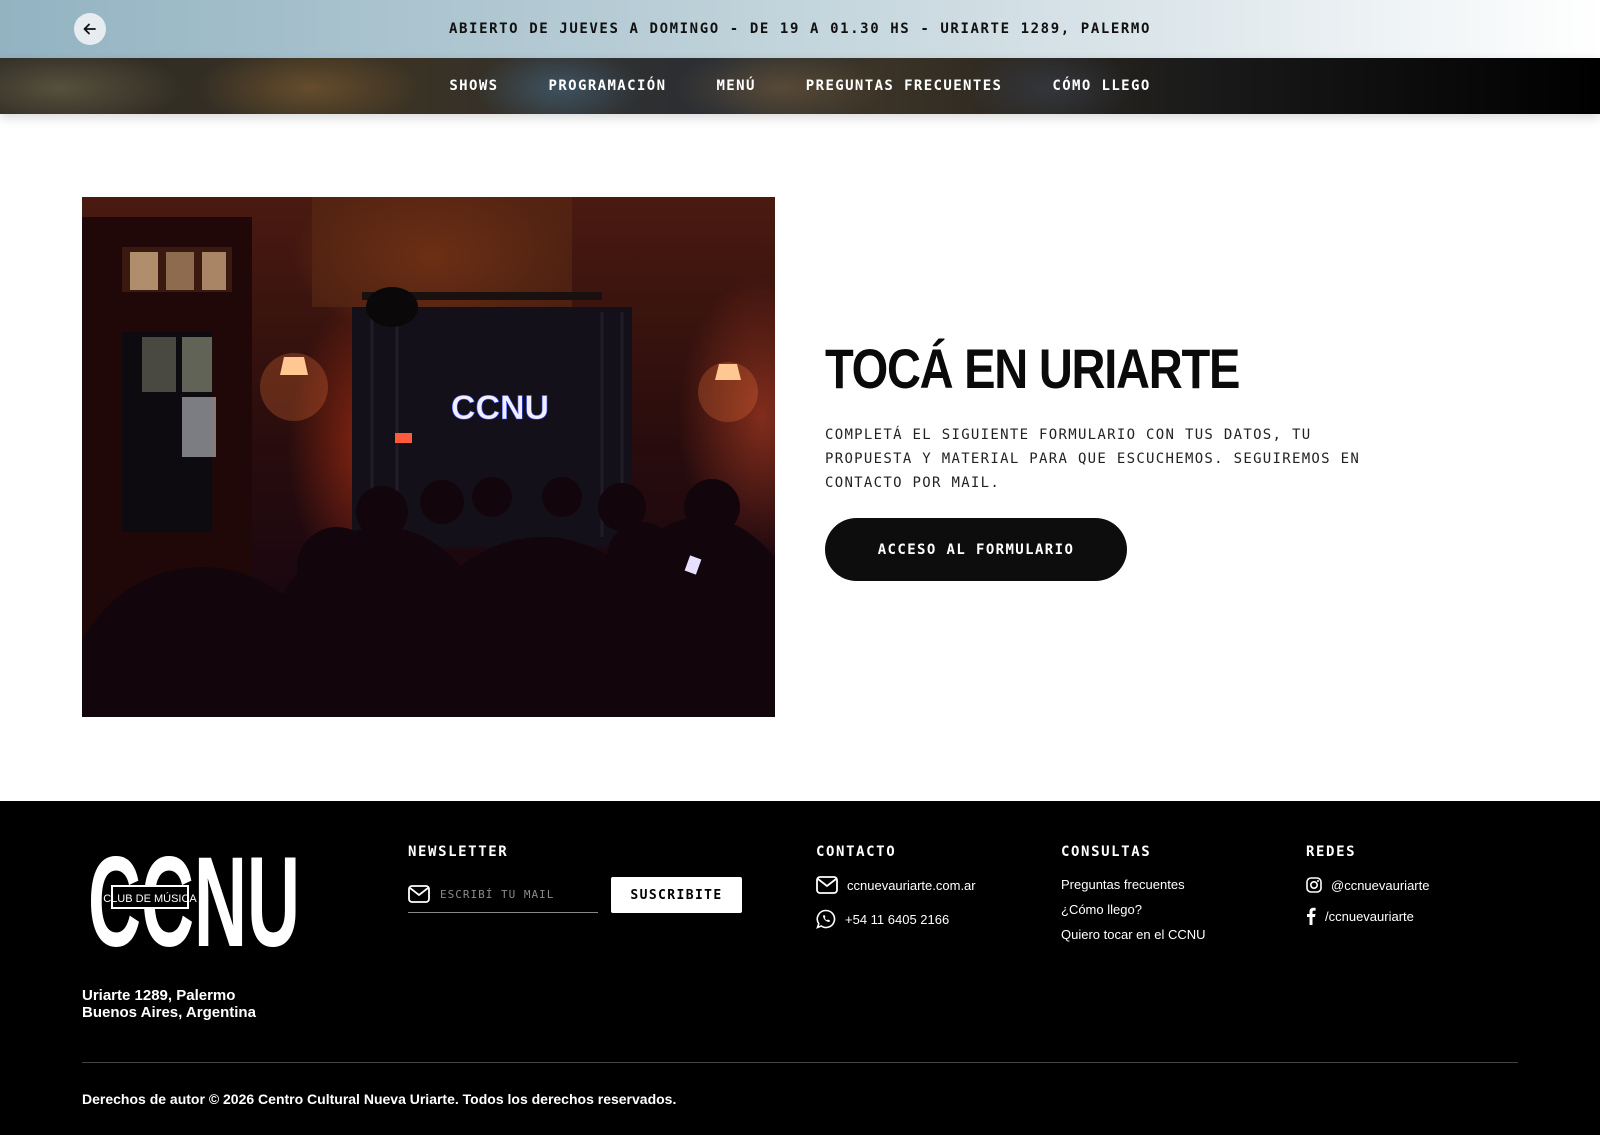 The height and width of the screenshot is (1135, 1600). I want to click on facebook-link: /ccnuevauriarte, so click(1360, 916).